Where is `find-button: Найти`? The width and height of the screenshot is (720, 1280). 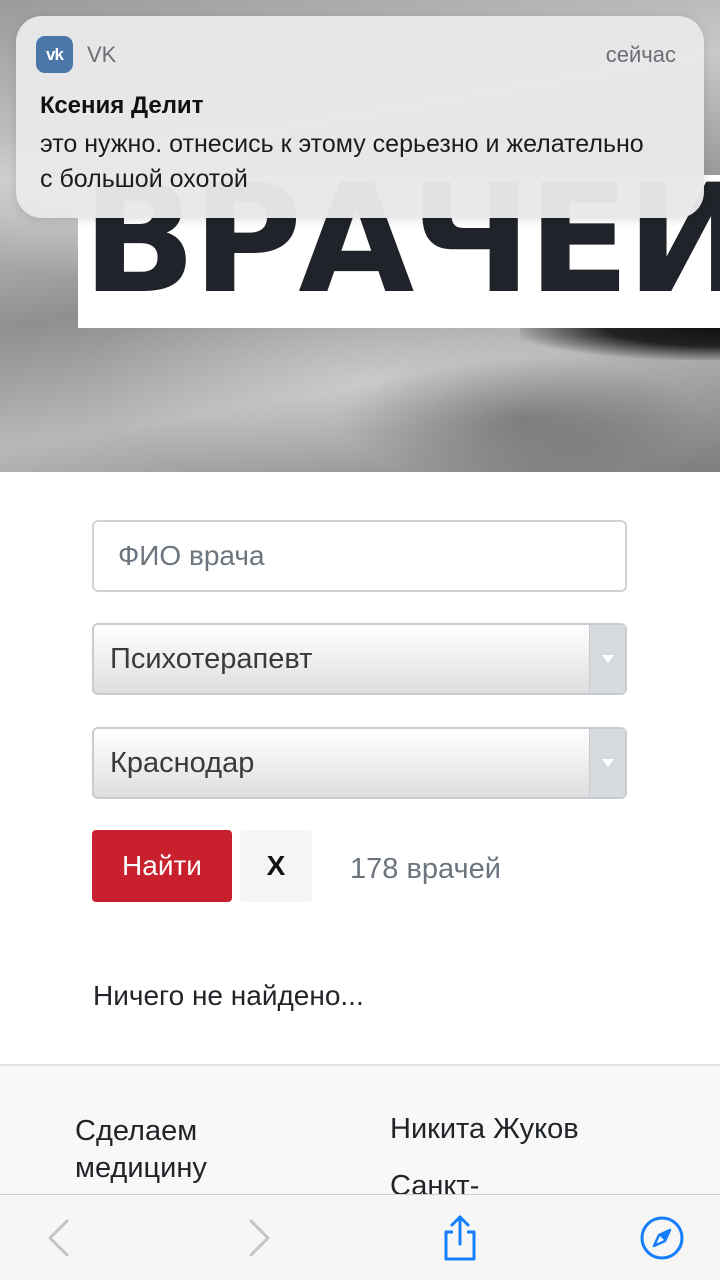 find-button: Найти is located at coordinates (162, 866).